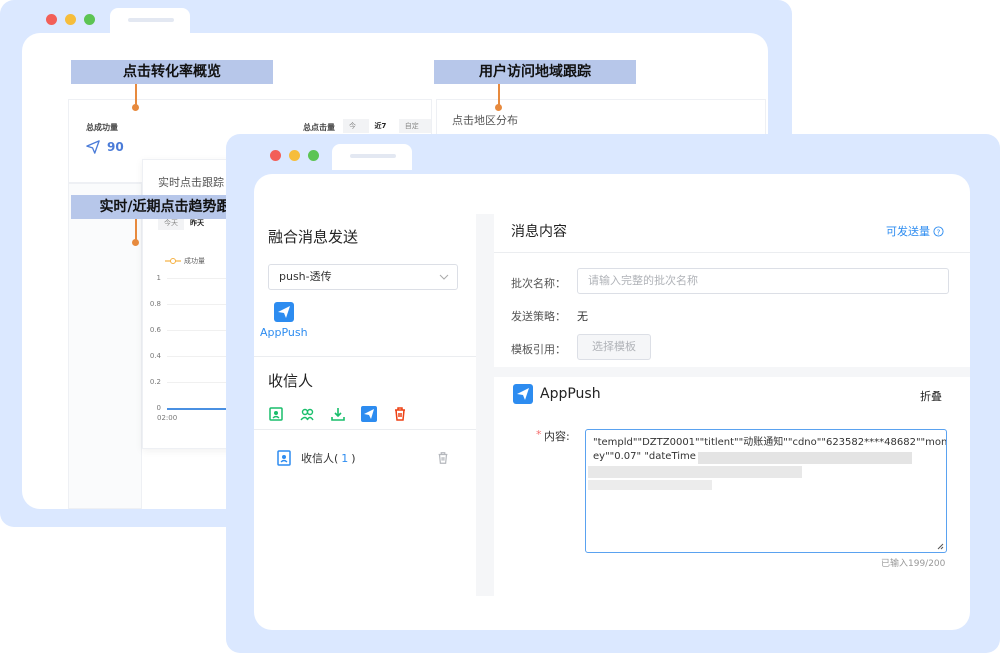 The height and width of the screenshot is (653, 1000). I want to click on recipient-item: 收信人( 1 ), so click(316, 458).